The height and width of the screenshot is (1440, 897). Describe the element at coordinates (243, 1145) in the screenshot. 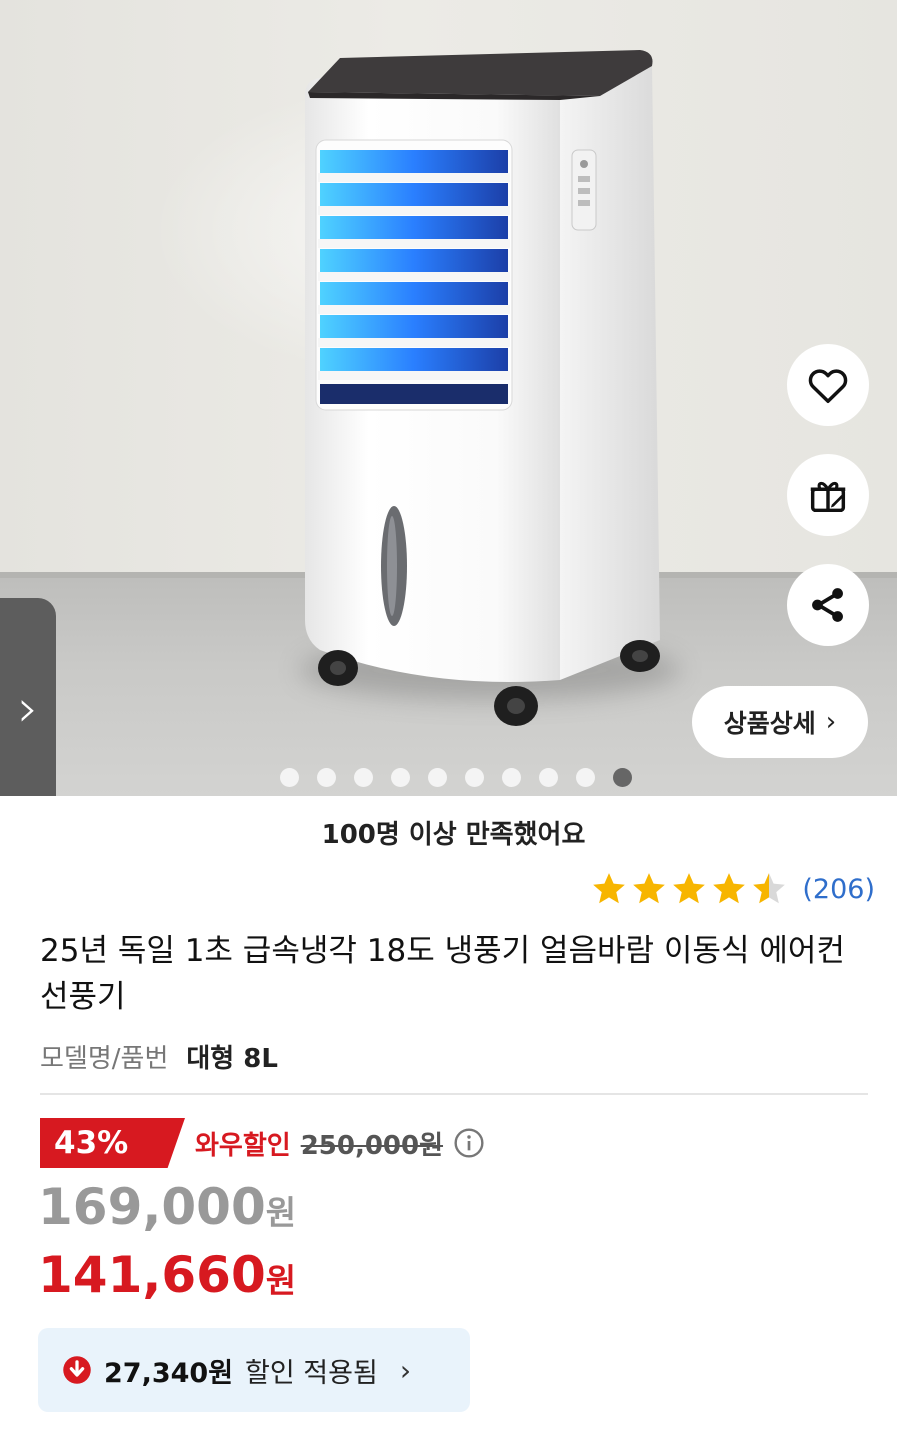

I see `wow-discount-label: 와우할인` at that location.